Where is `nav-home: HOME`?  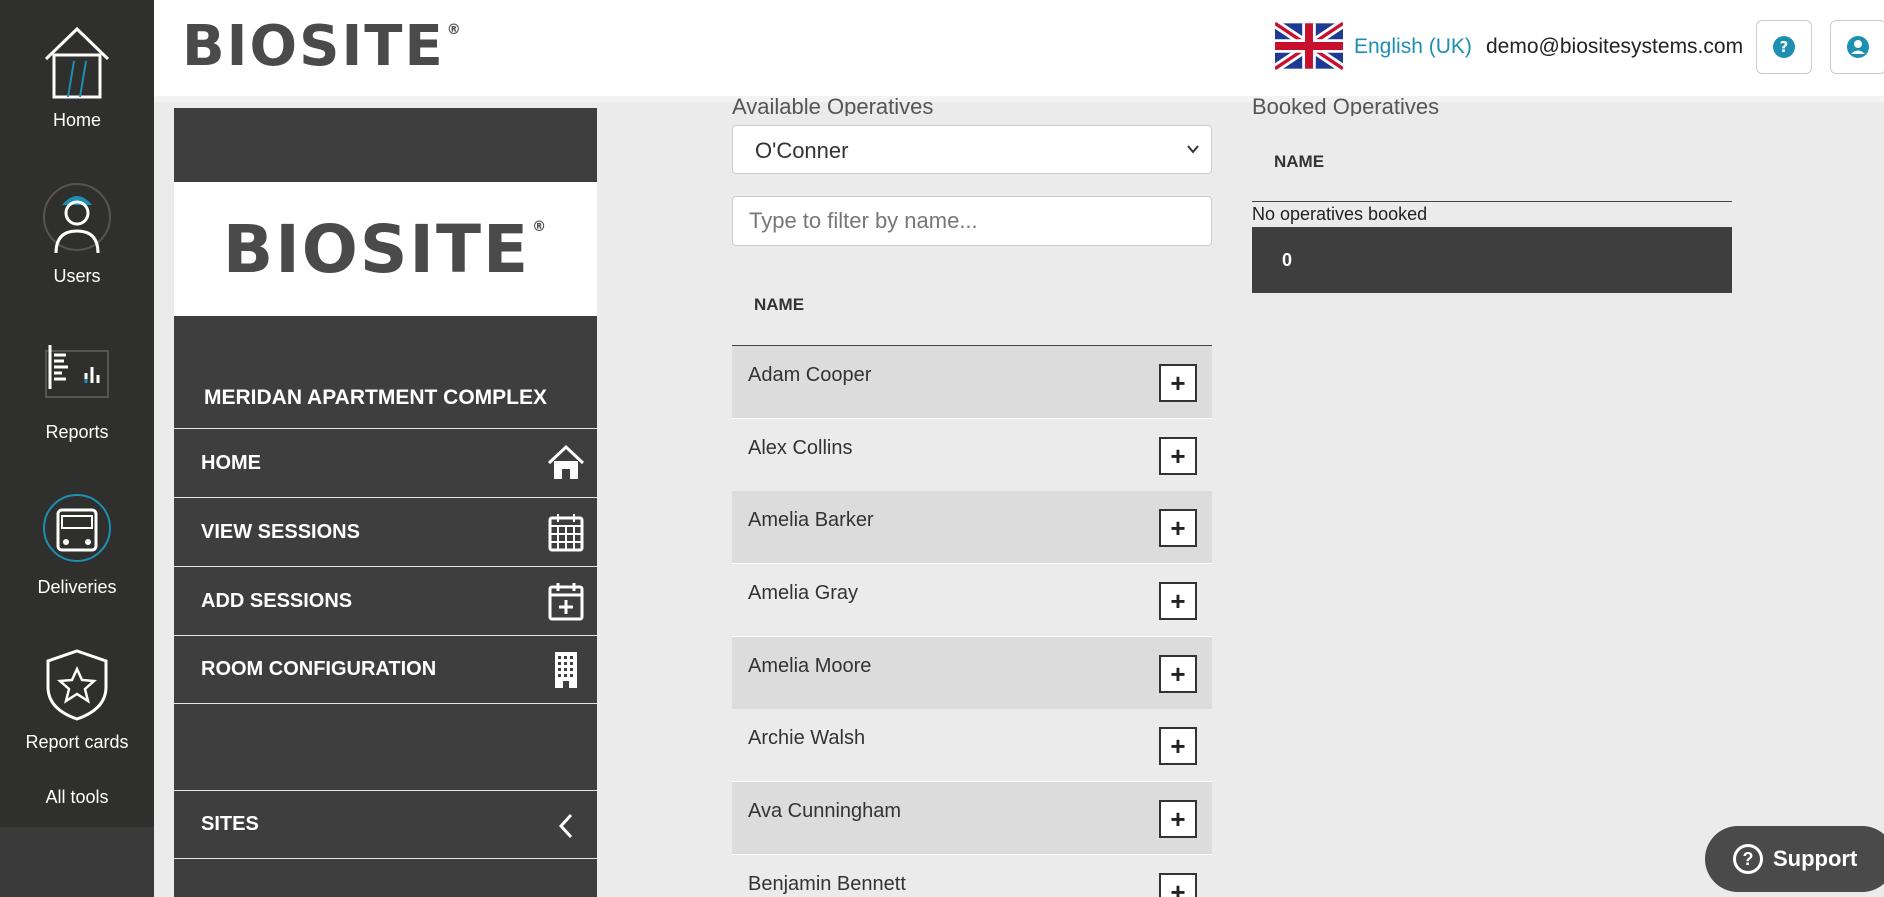
nav-home: HOME is located at coordinates (385, 462).